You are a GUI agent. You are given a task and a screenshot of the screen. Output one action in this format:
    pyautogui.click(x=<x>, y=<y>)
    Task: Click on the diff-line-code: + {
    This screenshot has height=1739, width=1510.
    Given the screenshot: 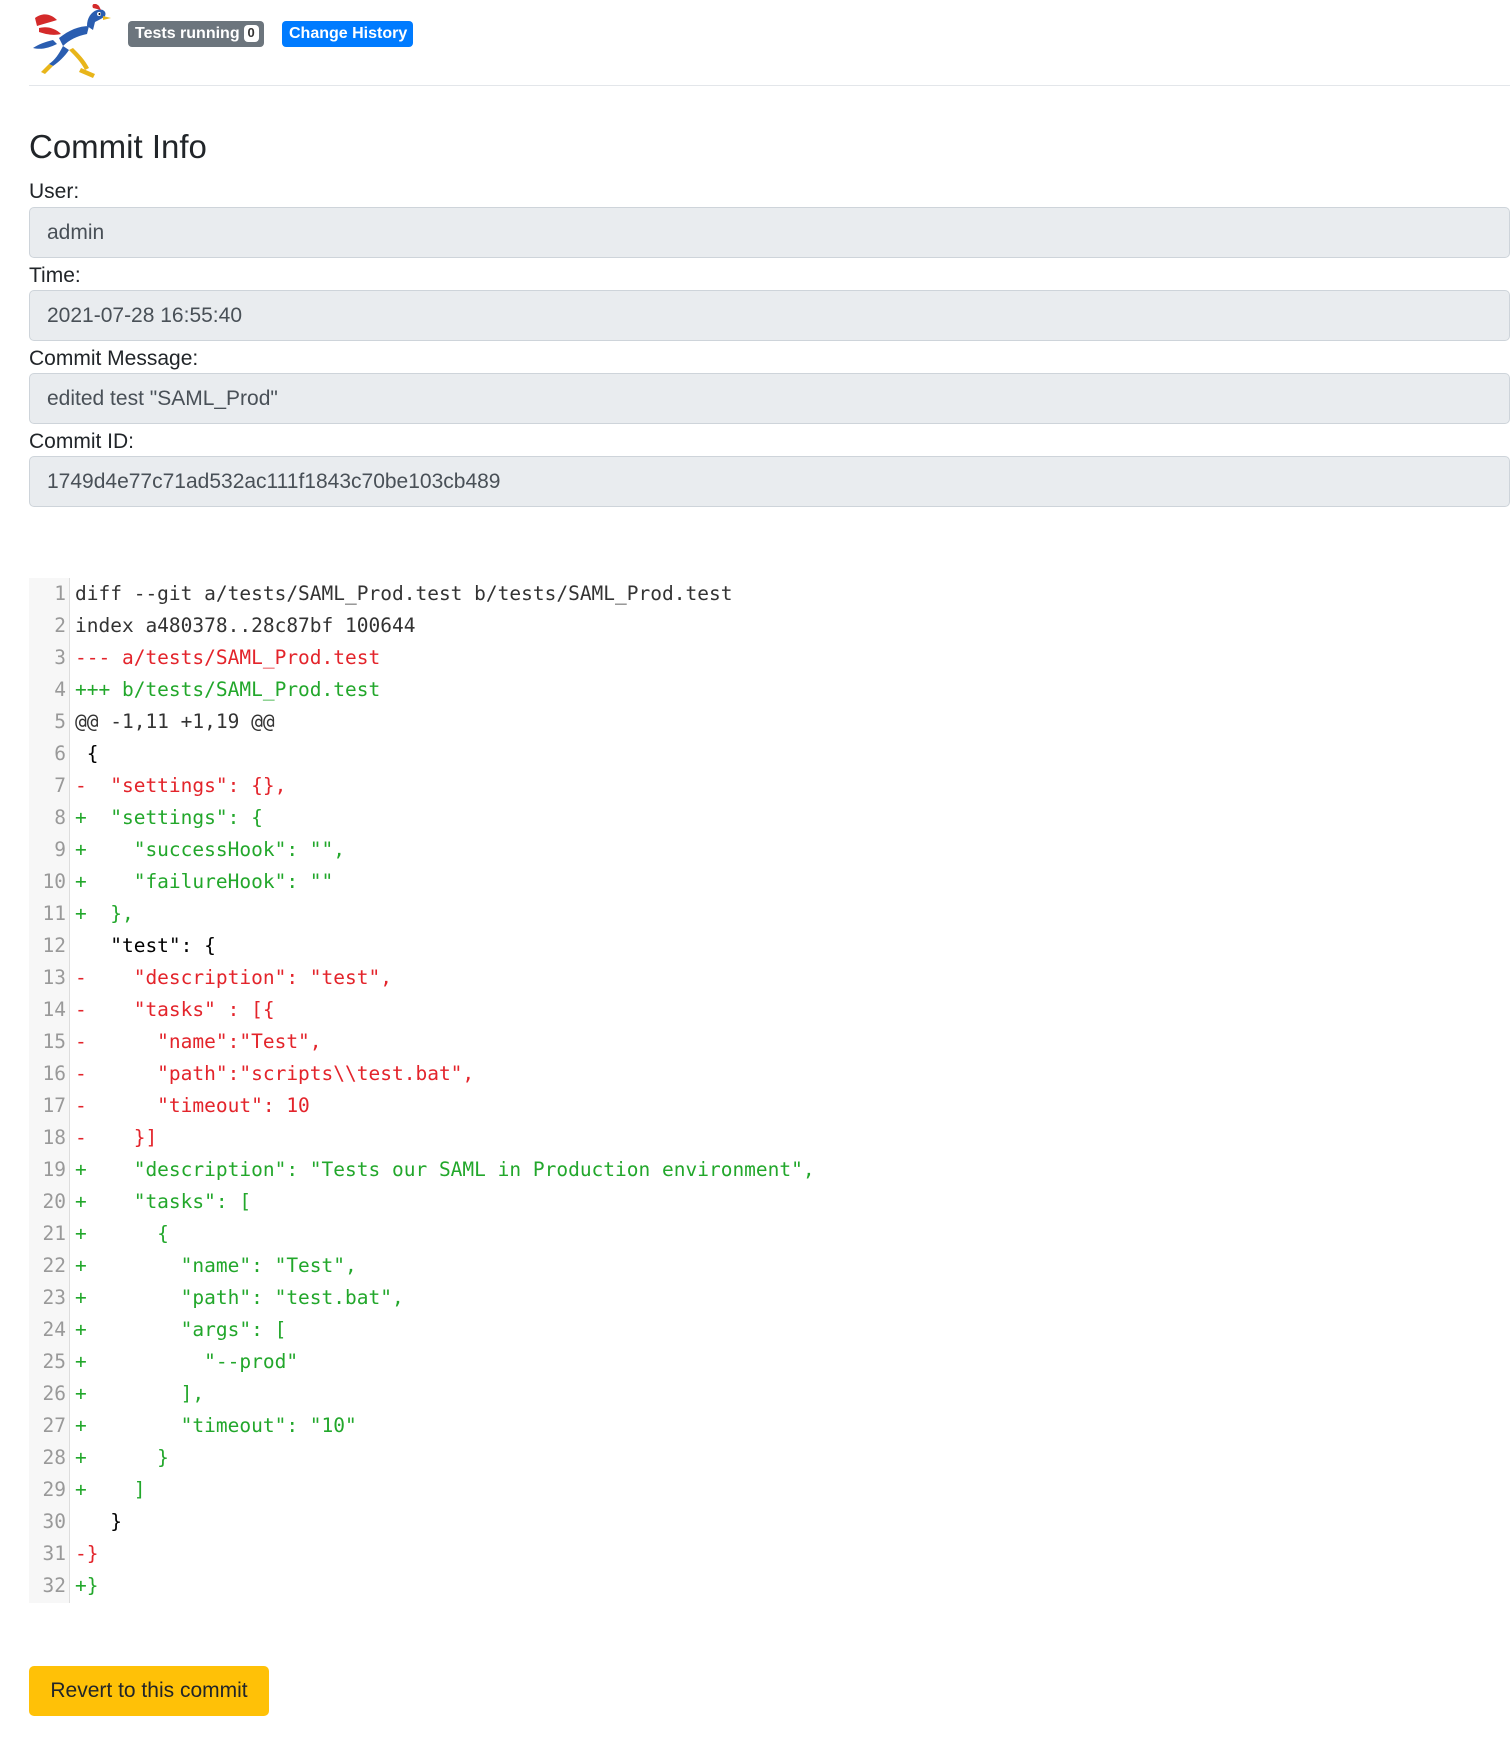 What is the action you would take?
    pyautogui.click(x=122, y=1233)
    